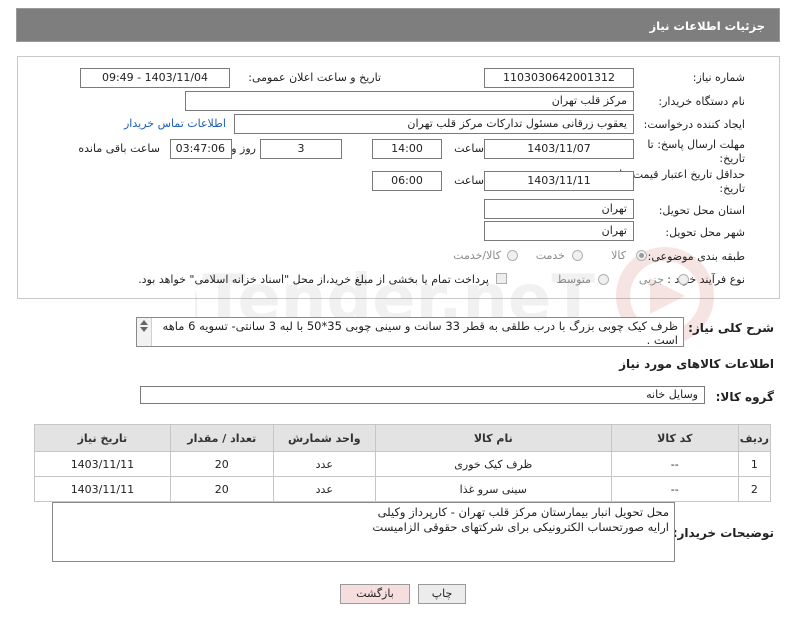  I want to click on category-option-service: خدمت, so click(550, 255).